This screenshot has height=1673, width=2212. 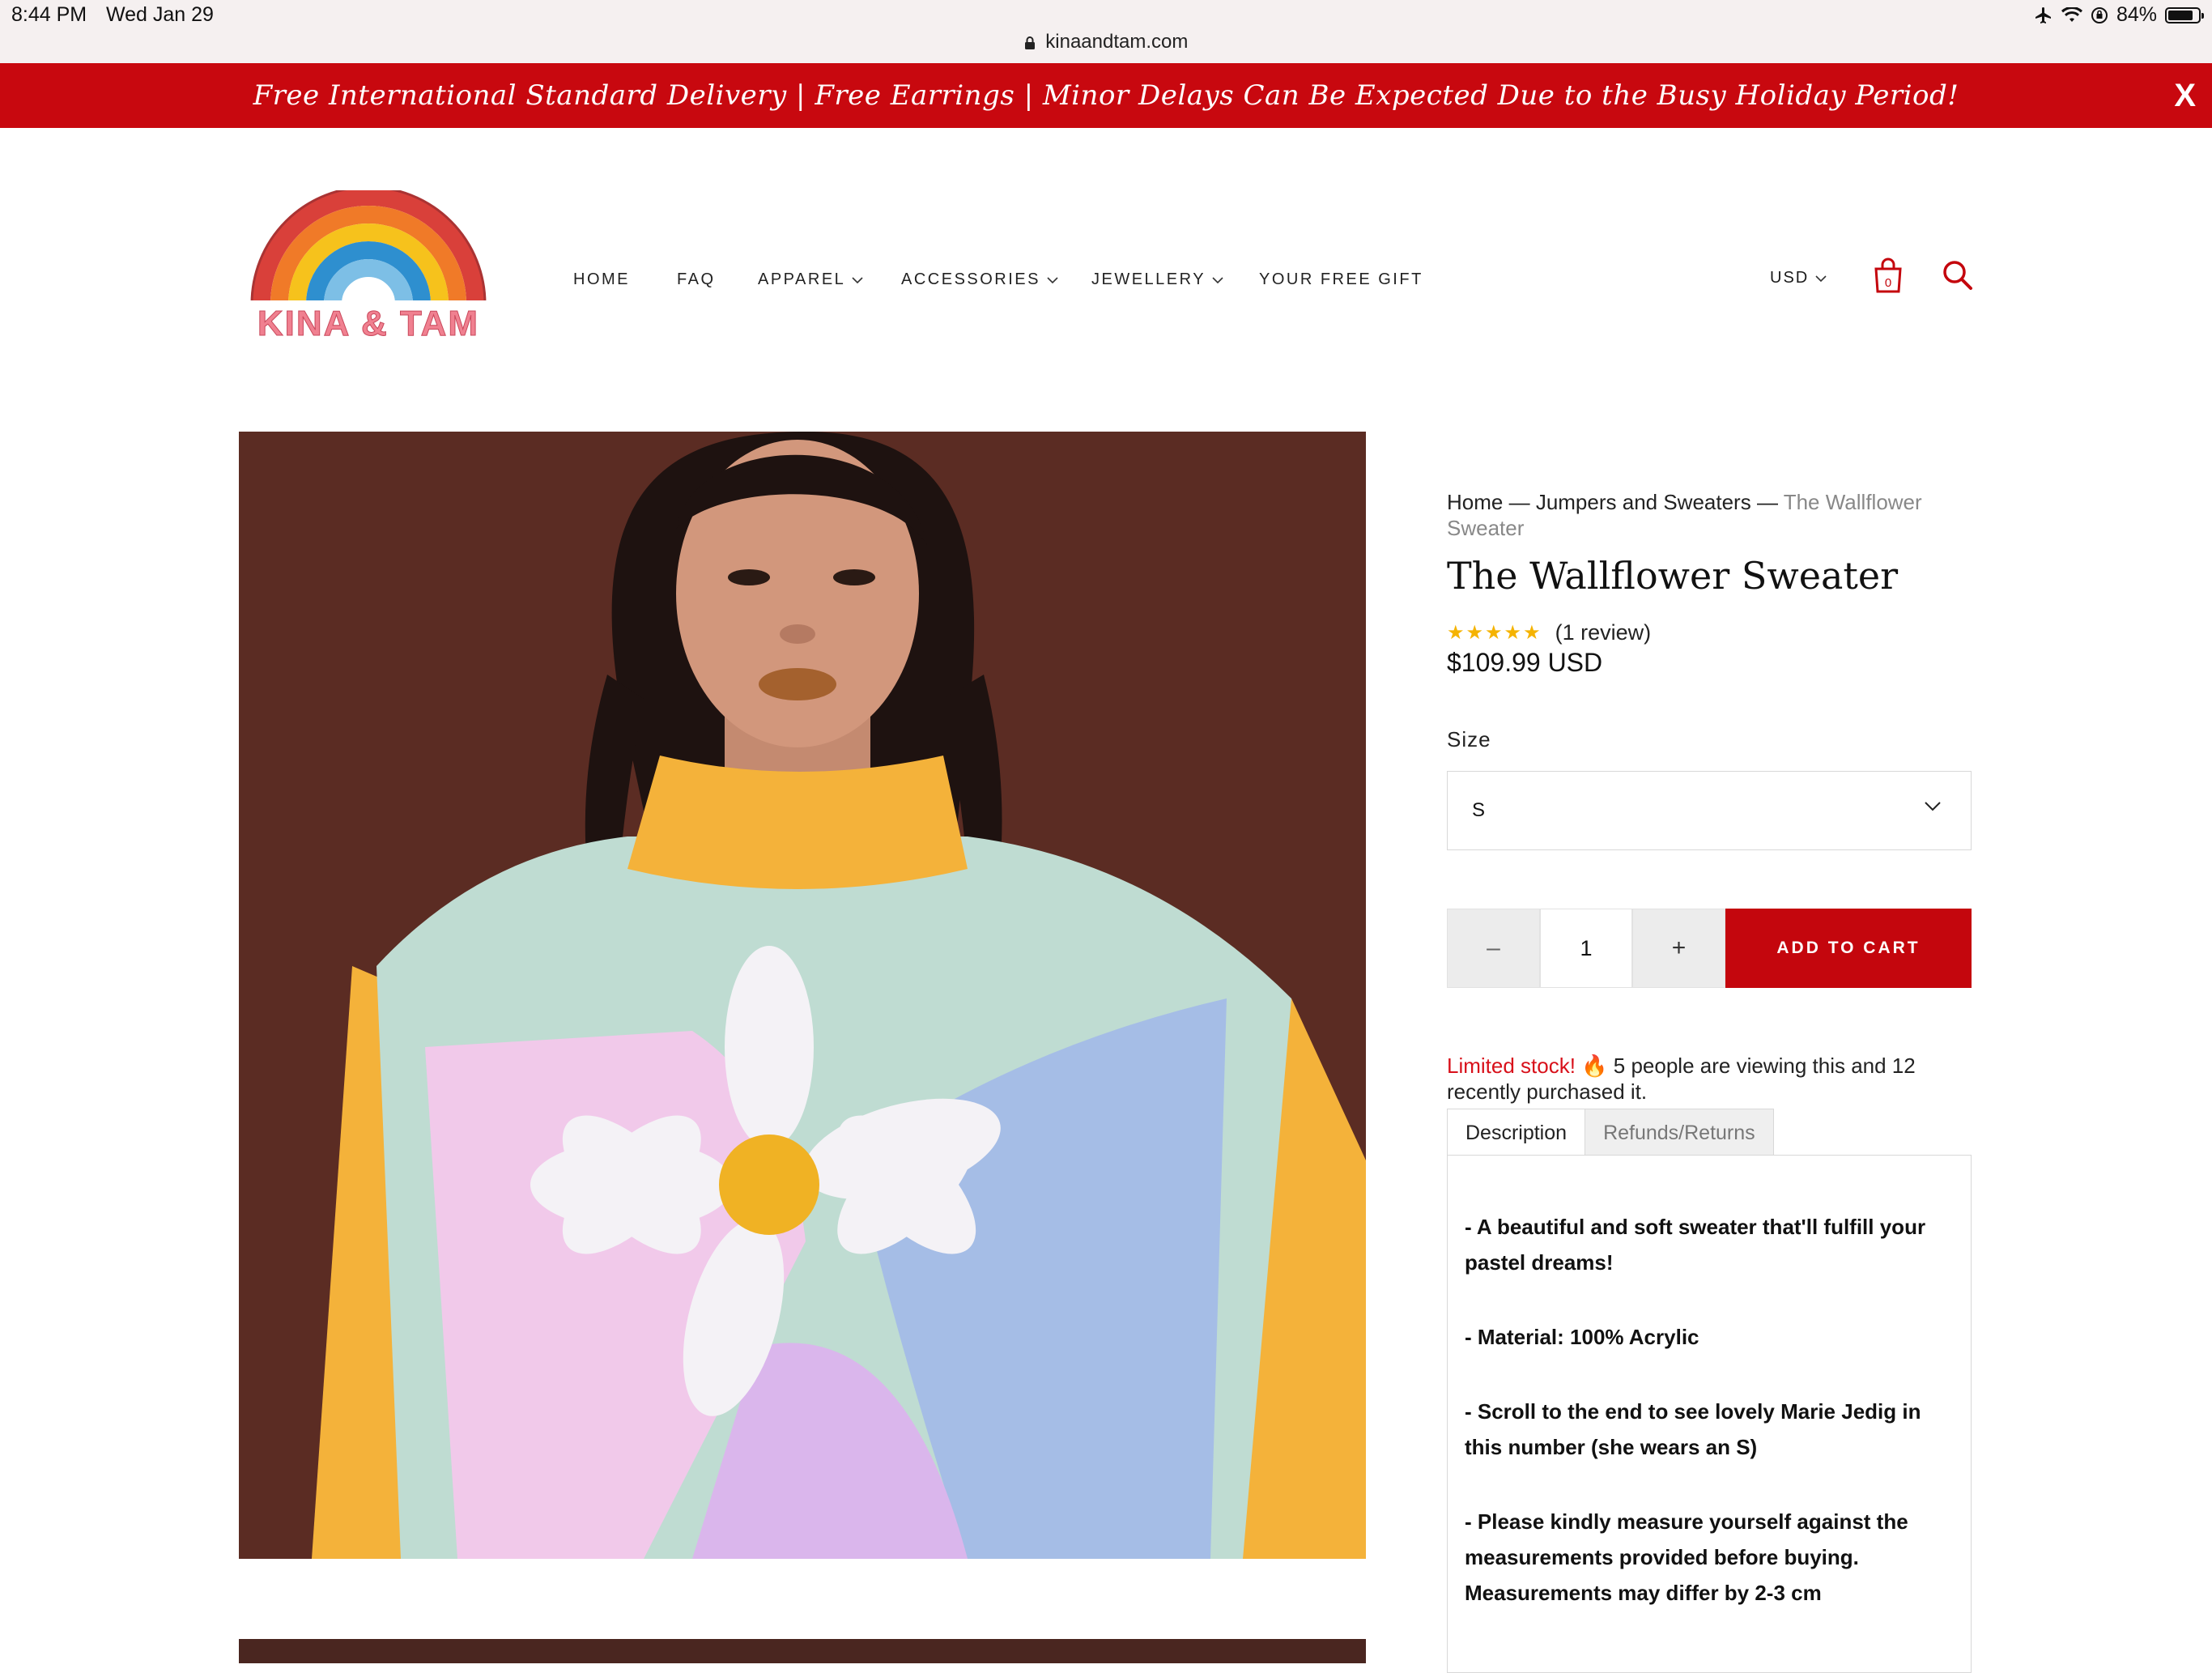 What do you see at coordinates (368, 324) in the screenshot?
I see `logo-text: KINA & TAM` at bounding box center [368, 324].